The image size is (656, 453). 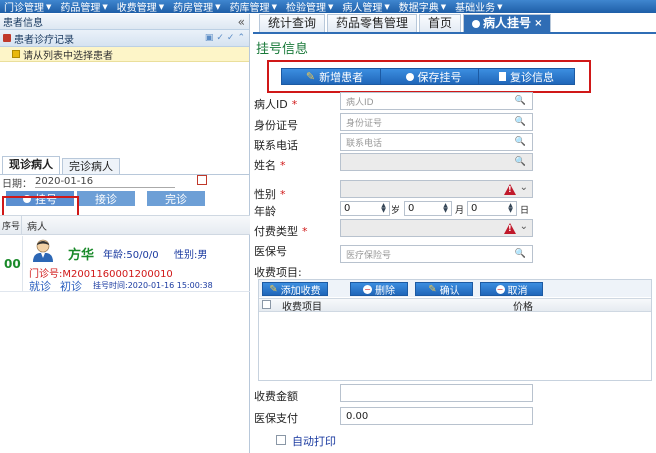 I want to click on menu-drug: 药品管理 ▼, so click(x=84, y=7).